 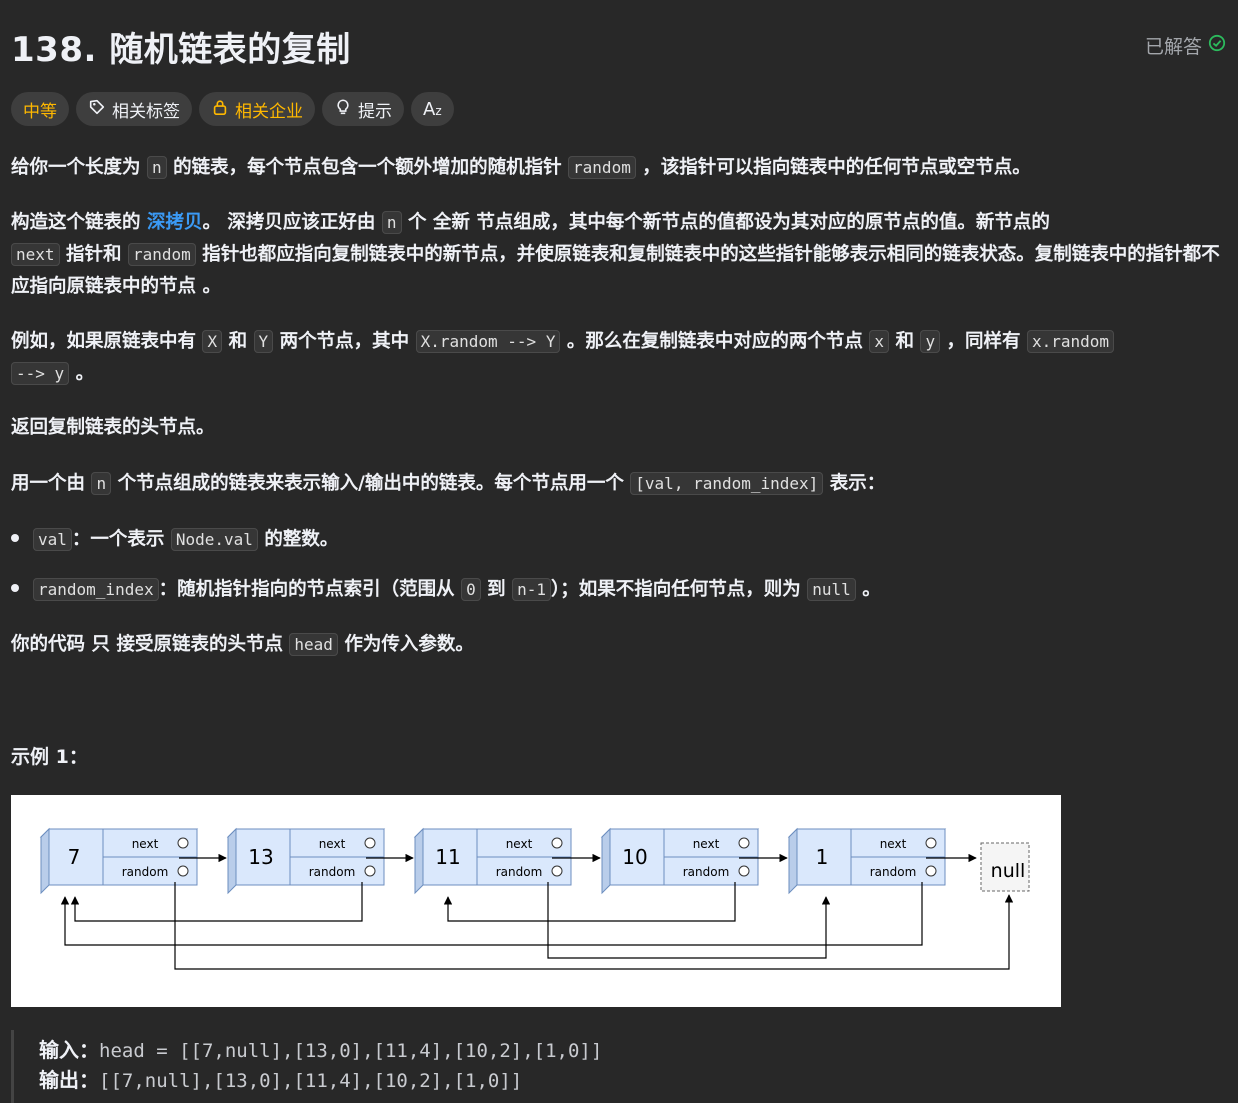 What do you see at coordinates (181, 50) in the screenshot?
I see `problem-title: 138. 随机链表的复制` at bounding box center [181, 50].